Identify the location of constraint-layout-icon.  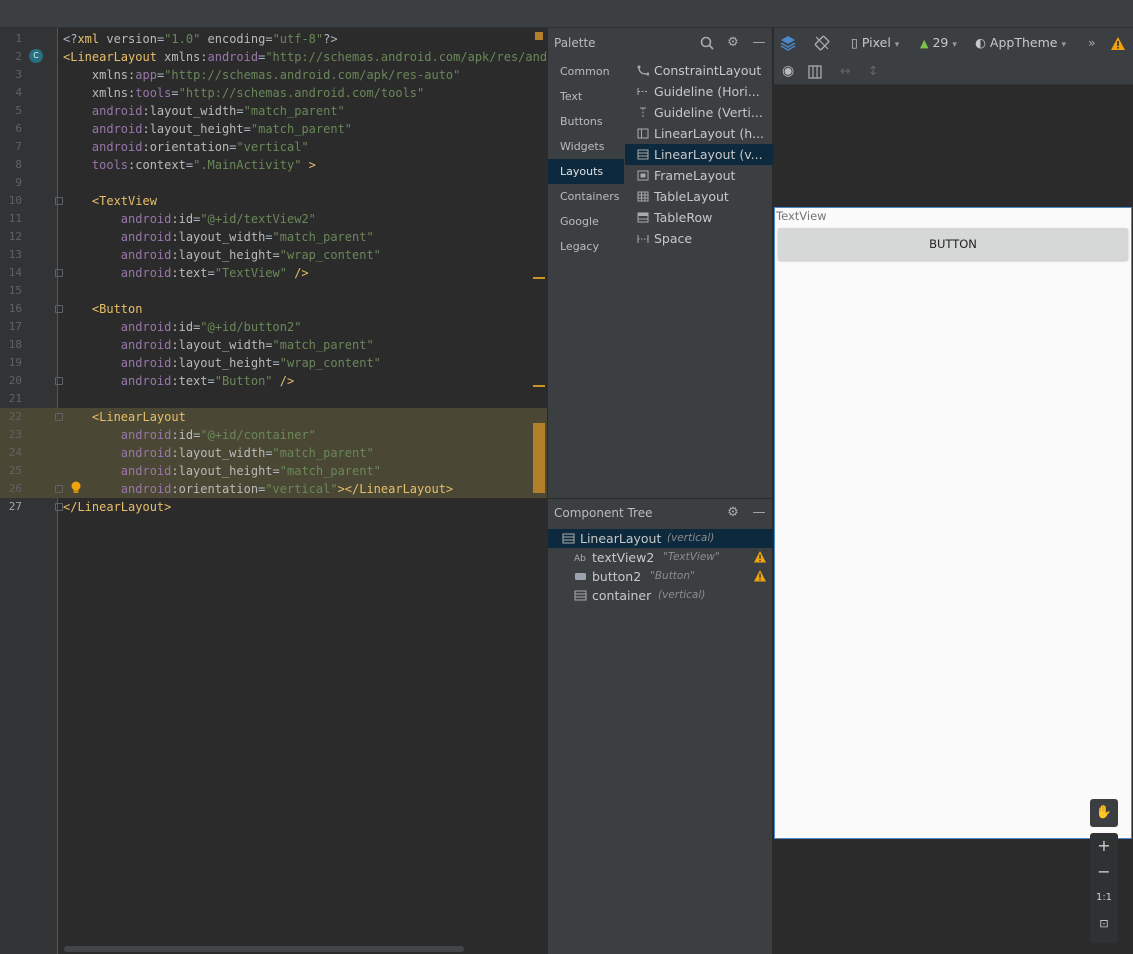
(643, 70).